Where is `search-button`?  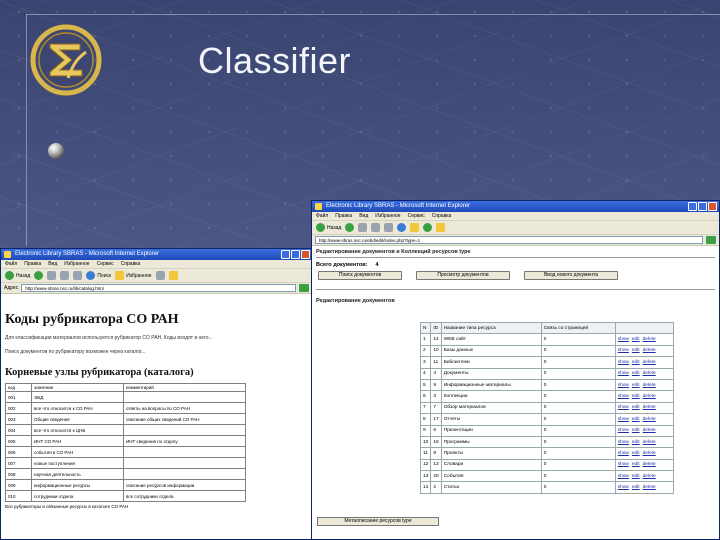
search-button is located at coordinates (402, 227).